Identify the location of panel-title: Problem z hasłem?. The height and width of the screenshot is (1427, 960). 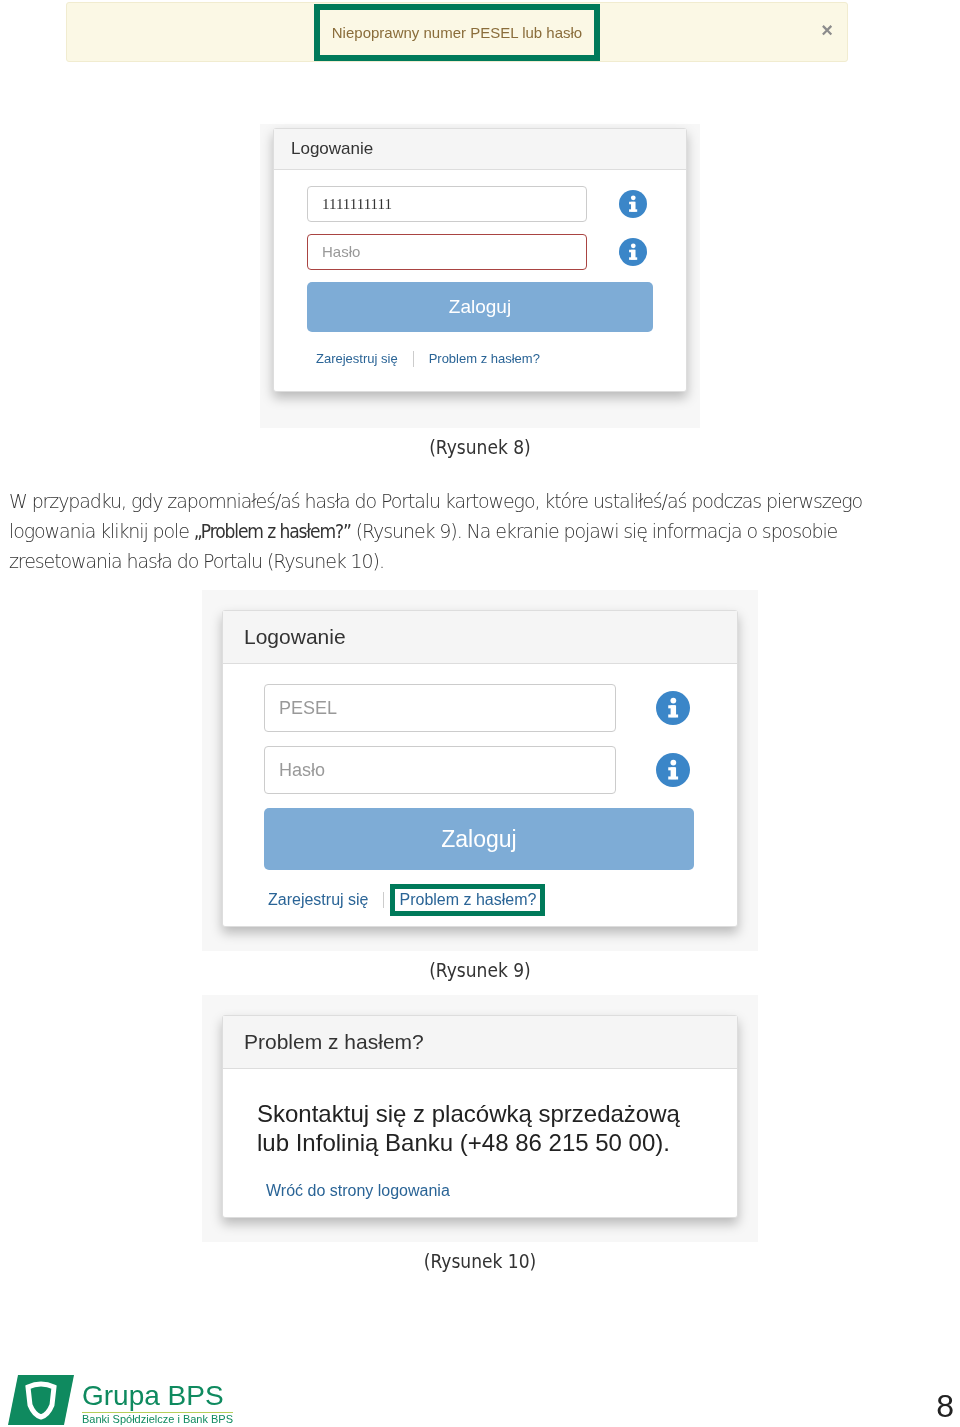
(334, 1041).